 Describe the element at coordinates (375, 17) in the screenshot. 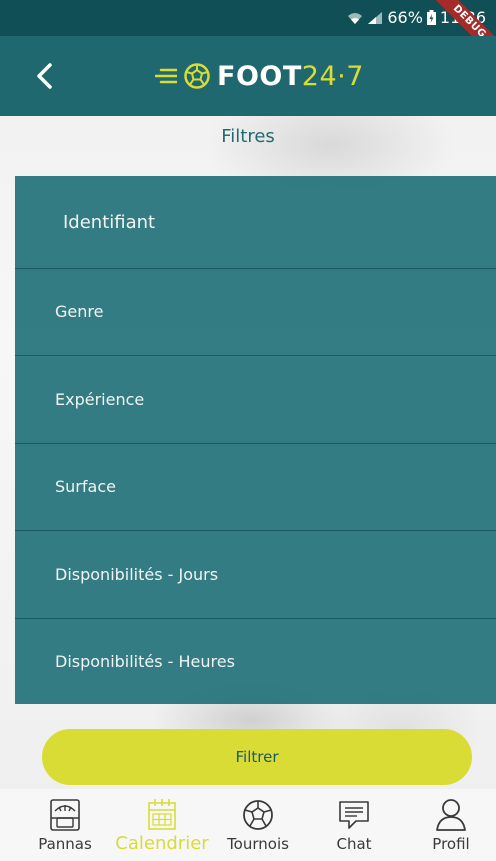

I see `signal-icon` at that location.